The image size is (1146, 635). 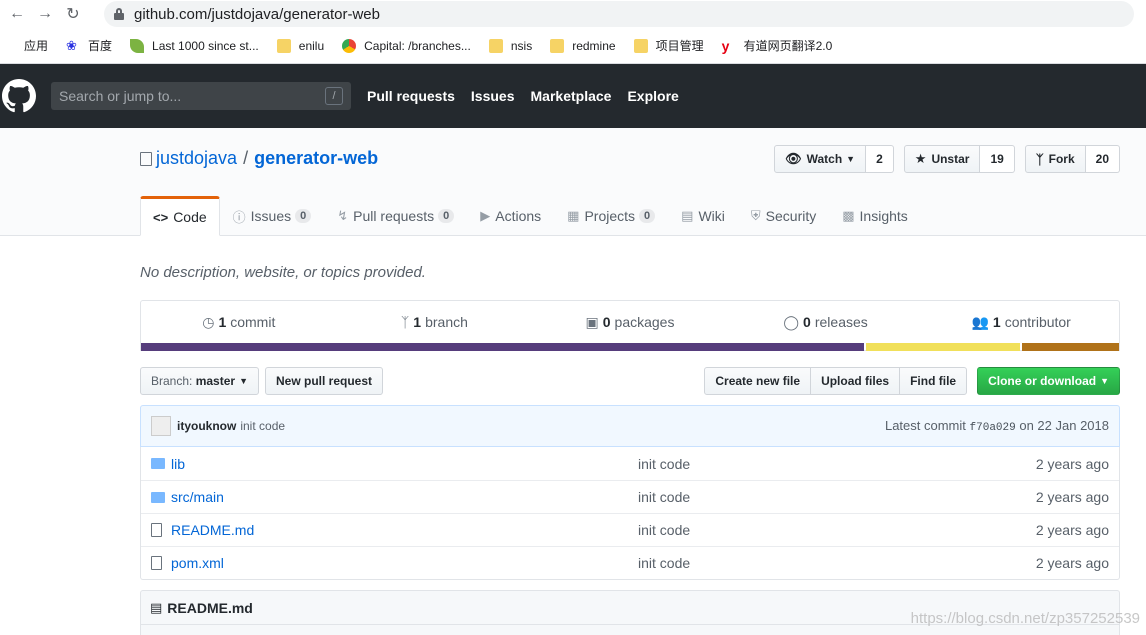 I want to click on commits-link: ◷ 1 commit, so click(x=239, y=322).